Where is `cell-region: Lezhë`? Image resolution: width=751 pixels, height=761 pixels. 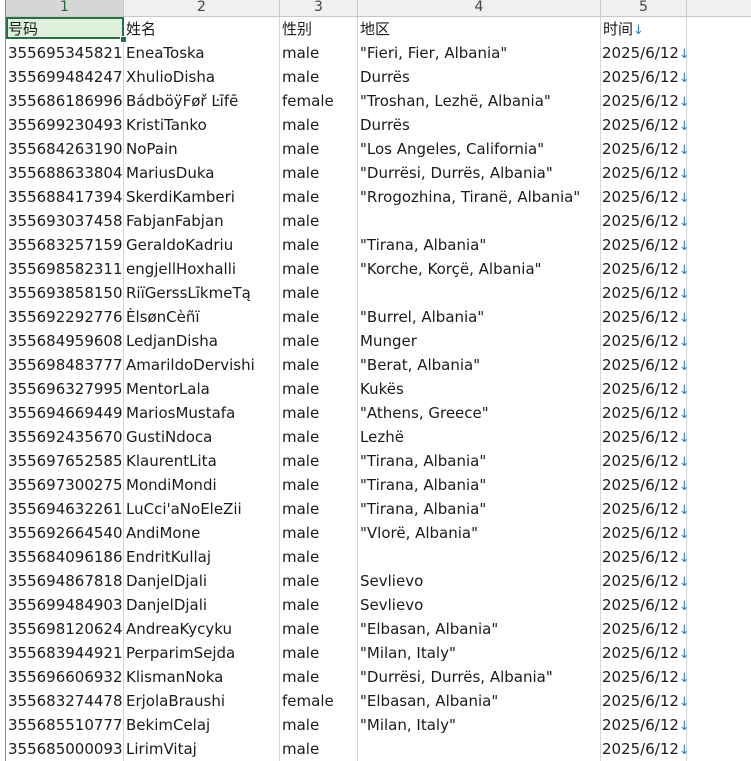
cell-region: Lezhë is located at coordinates (479, 437).